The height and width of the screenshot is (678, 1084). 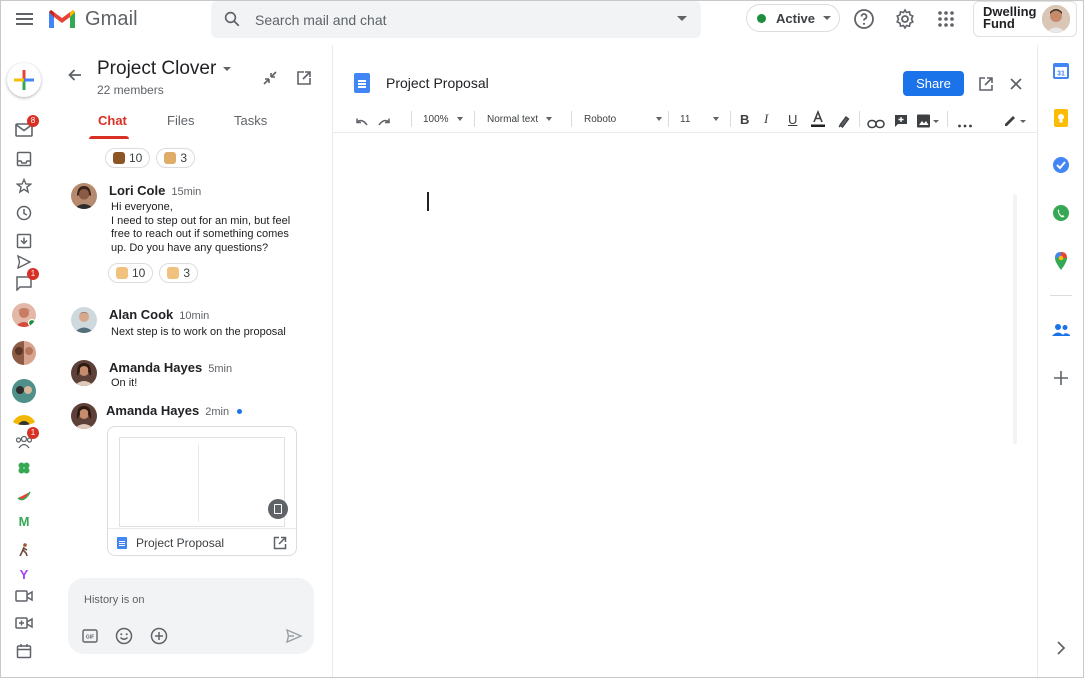 I want to click on file-attachment-card: Project Proposal, so click(x=202, y=491).